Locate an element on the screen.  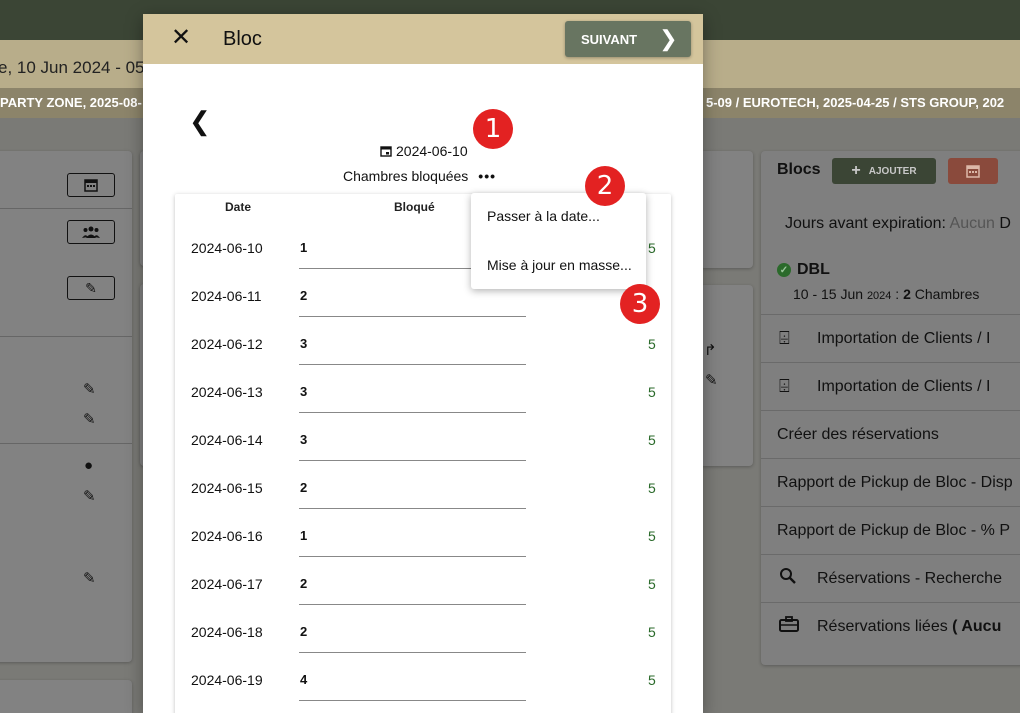
panel-row-linked-reservations: Réservations liées ( Aucu is located at coordinates (890, 626).